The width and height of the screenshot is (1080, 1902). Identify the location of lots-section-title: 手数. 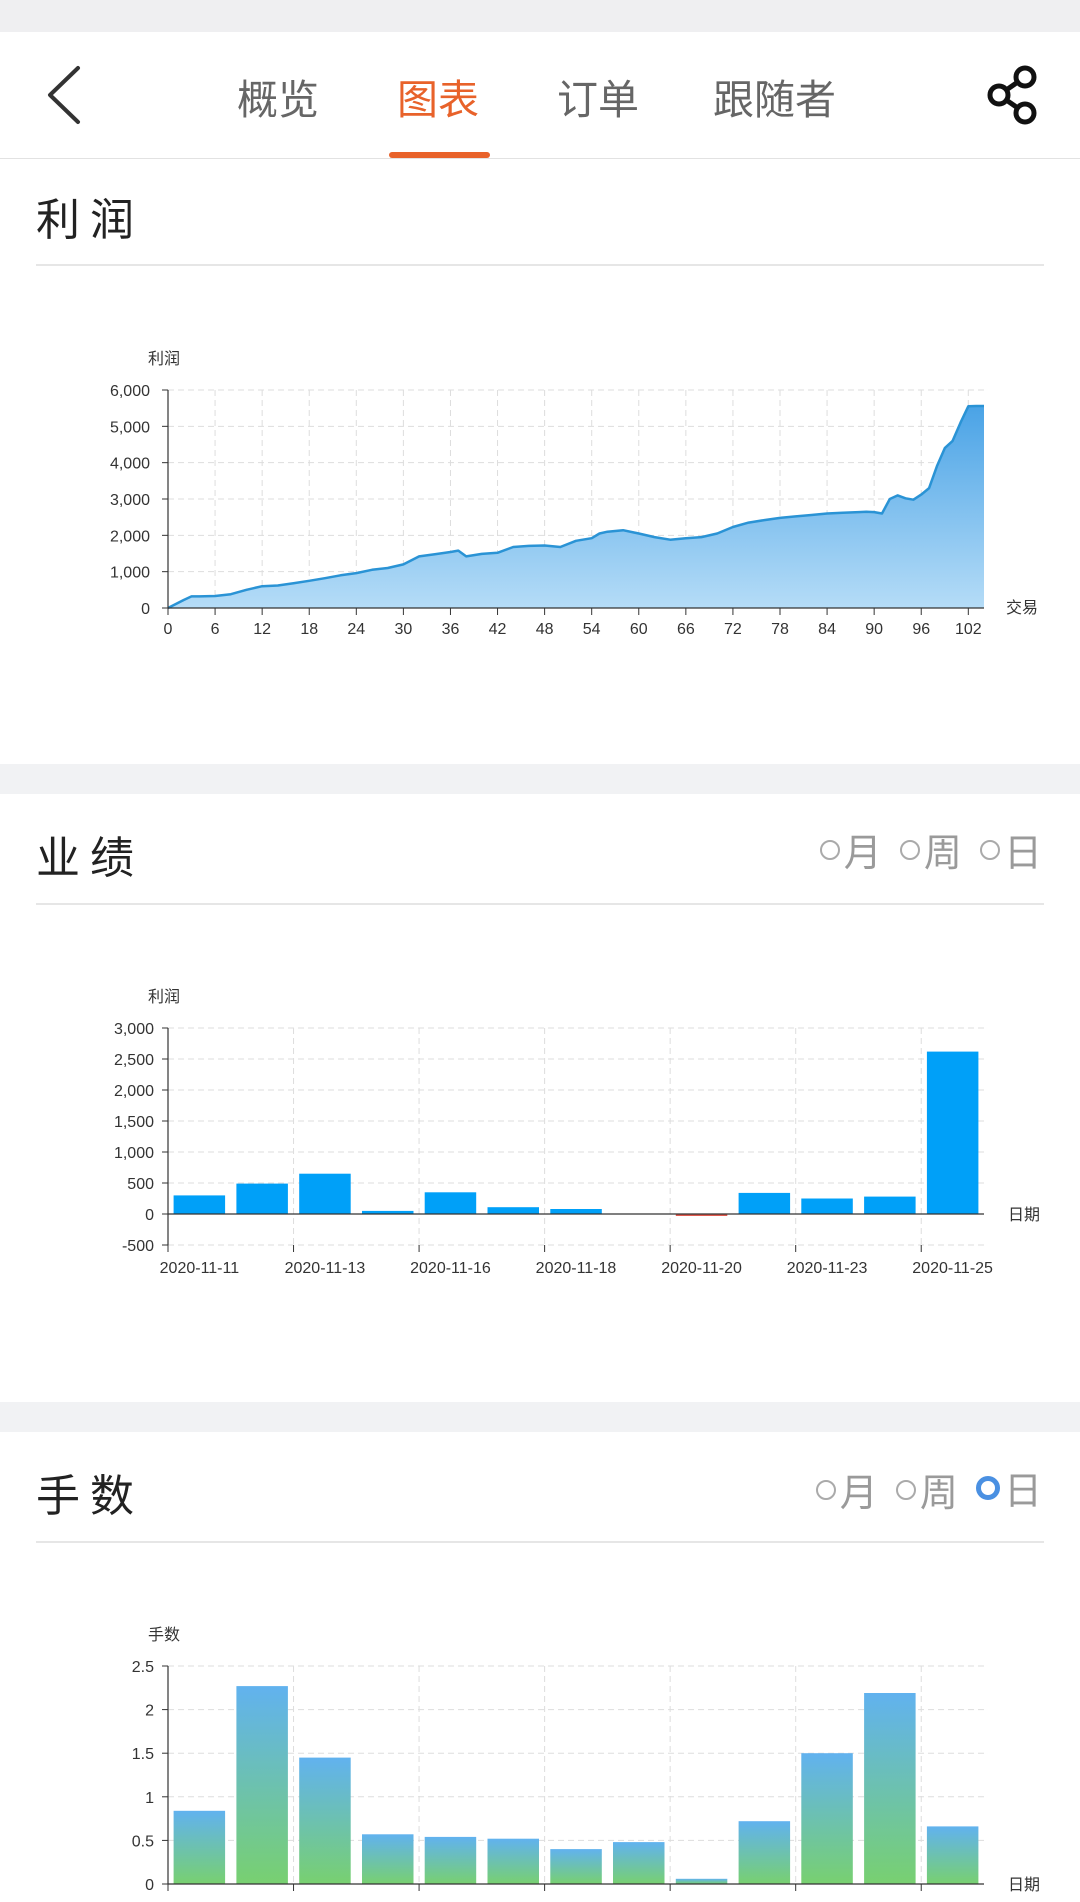
(90, 1496).